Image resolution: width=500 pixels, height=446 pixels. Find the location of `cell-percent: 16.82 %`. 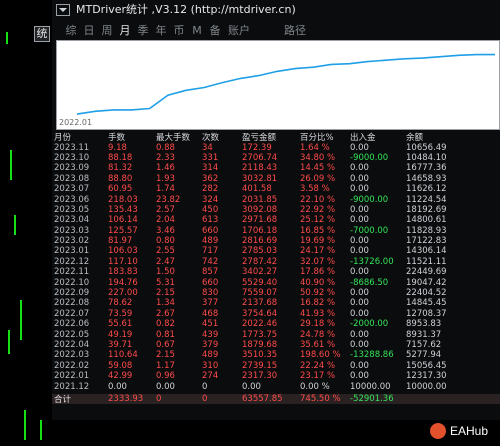

cell-percent: 16.82 % is located at coordinates (318, 303).